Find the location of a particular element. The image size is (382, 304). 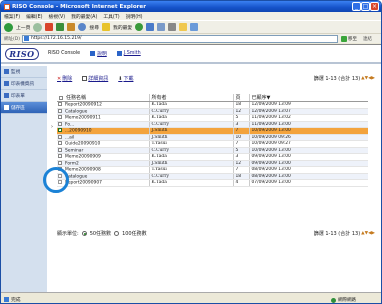

done-icon is located at coordinates (6, 299).